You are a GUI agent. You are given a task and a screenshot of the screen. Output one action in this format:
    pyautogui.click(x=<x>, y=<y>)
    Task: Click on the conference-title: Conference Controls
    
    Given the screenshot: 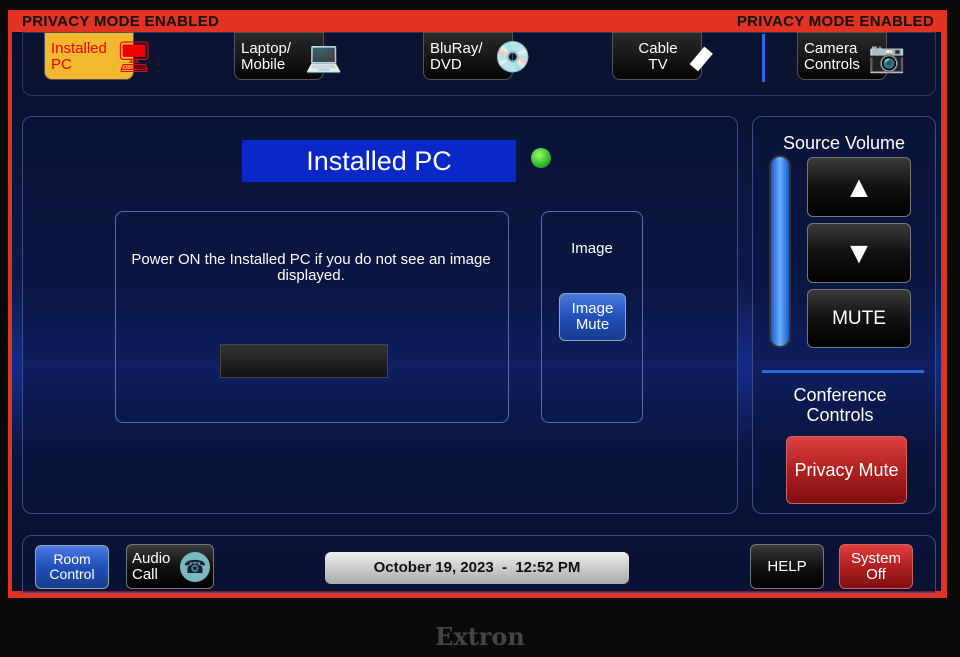 What is the action you would take?
    pyautogui.click(x=840, y=405)
    